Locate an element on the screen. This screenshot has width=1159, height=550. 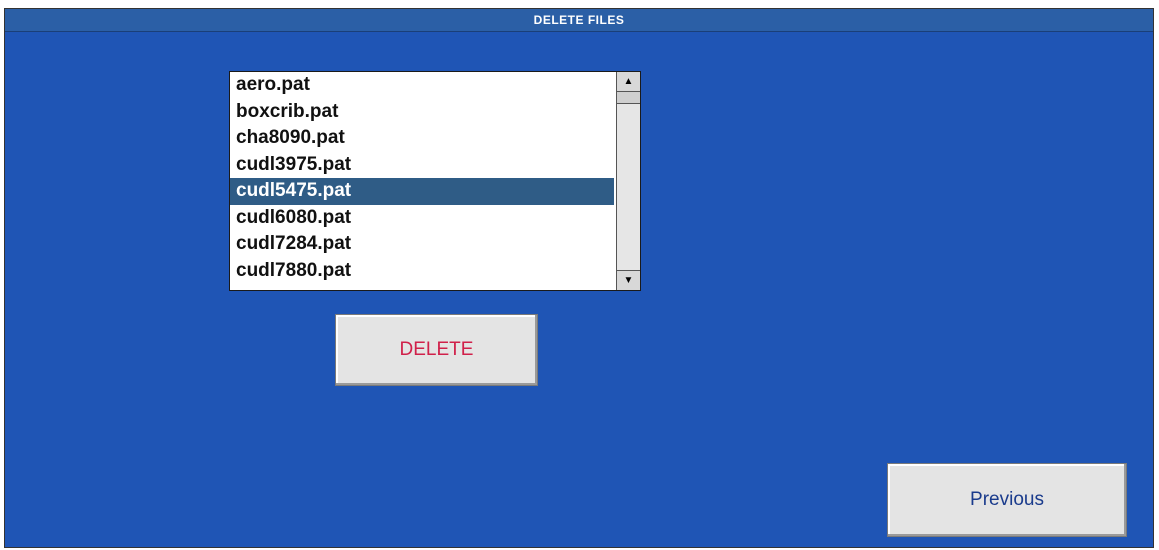
arrow-up-icon: ▲ is located at coordinates (628, 81).